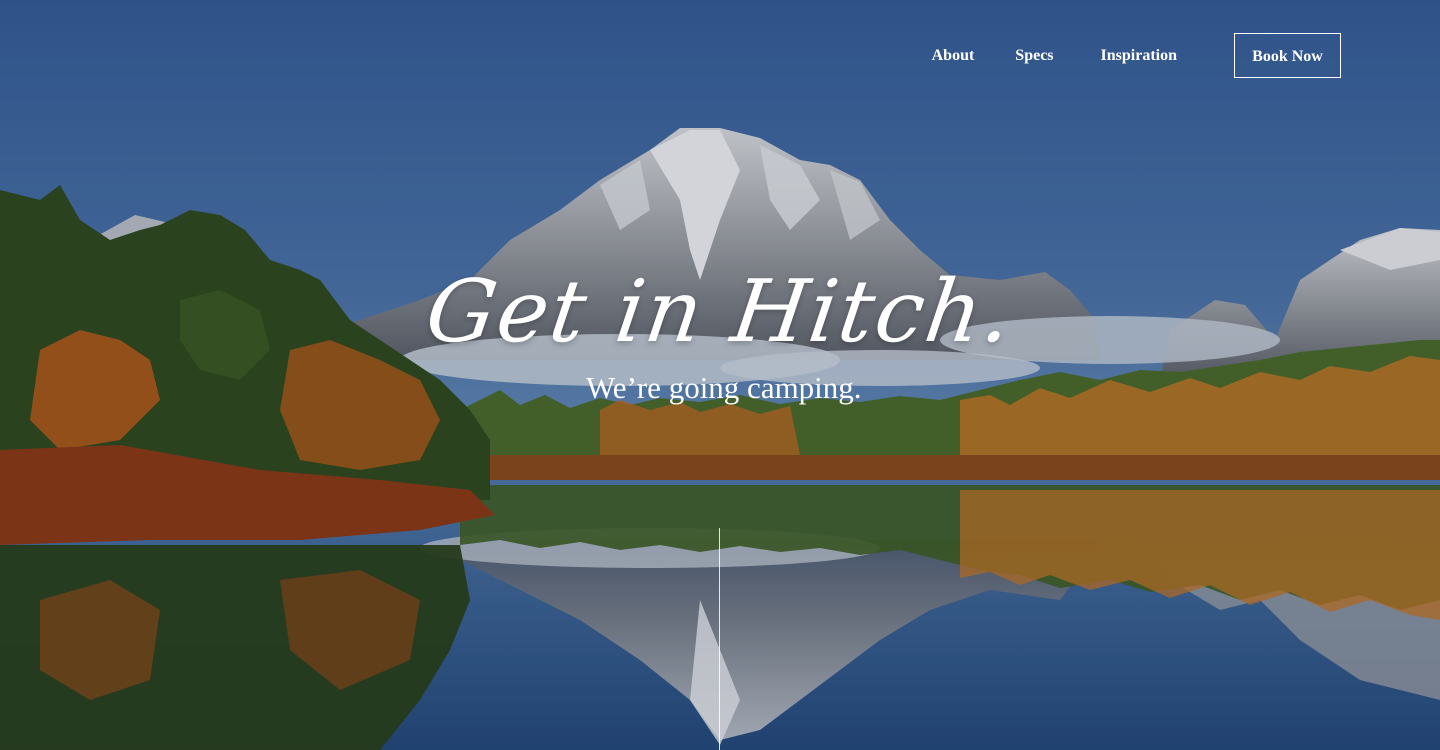 This screenshot has width=1440, height=750. Describe the element at coordinates (720, 312) in the screenshot. I see `hero-headline: Get in Hitch.` at that location.